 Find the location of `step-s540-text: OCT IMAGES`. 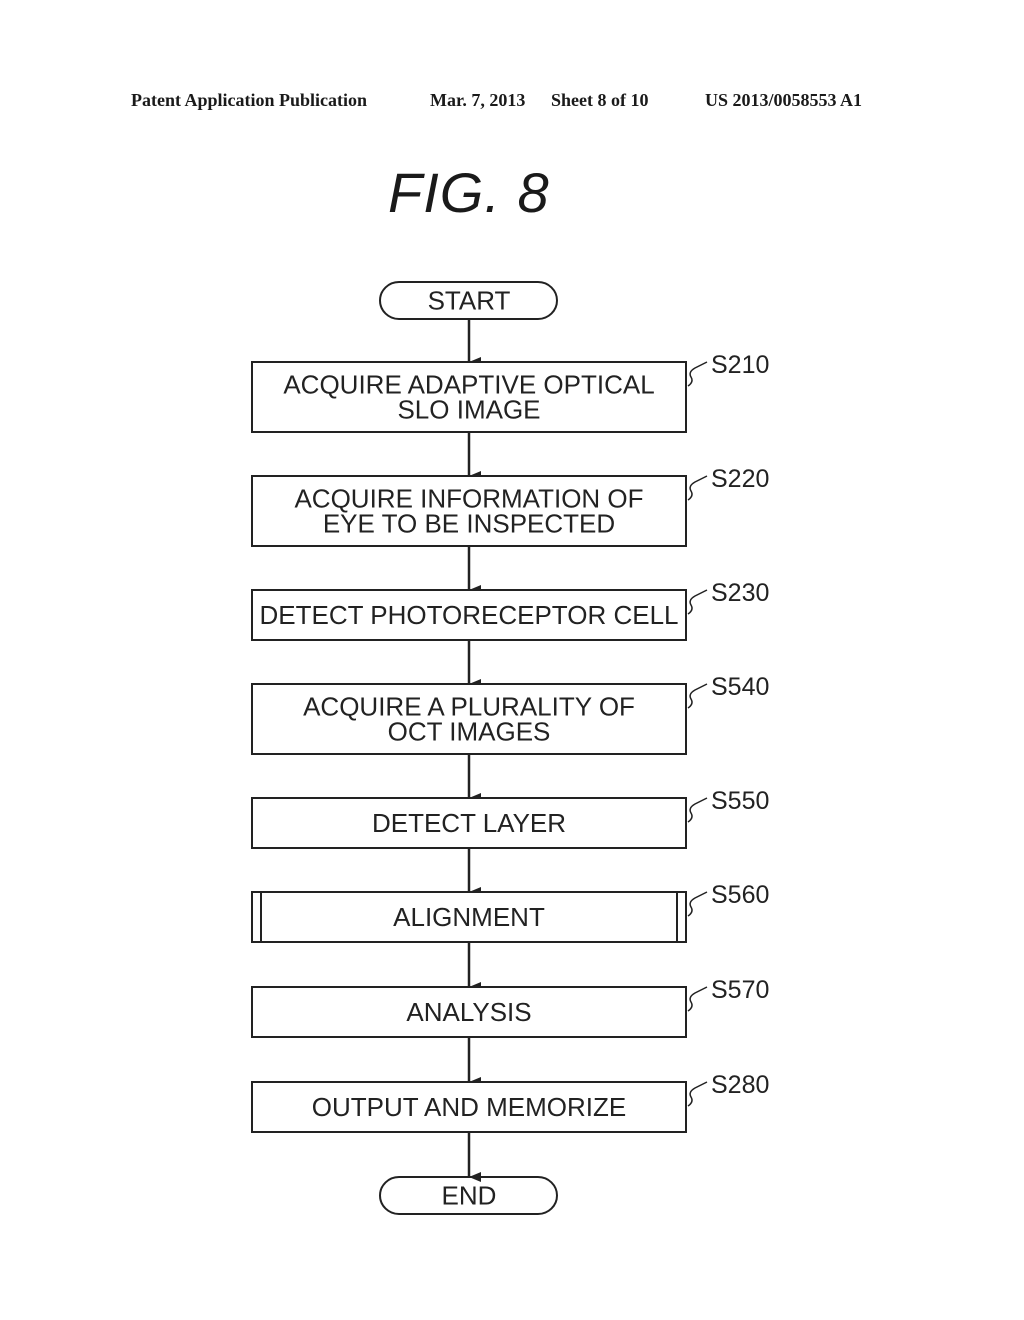

step-s540-text: OCT IMAGES is located at coordinates (469, 732).